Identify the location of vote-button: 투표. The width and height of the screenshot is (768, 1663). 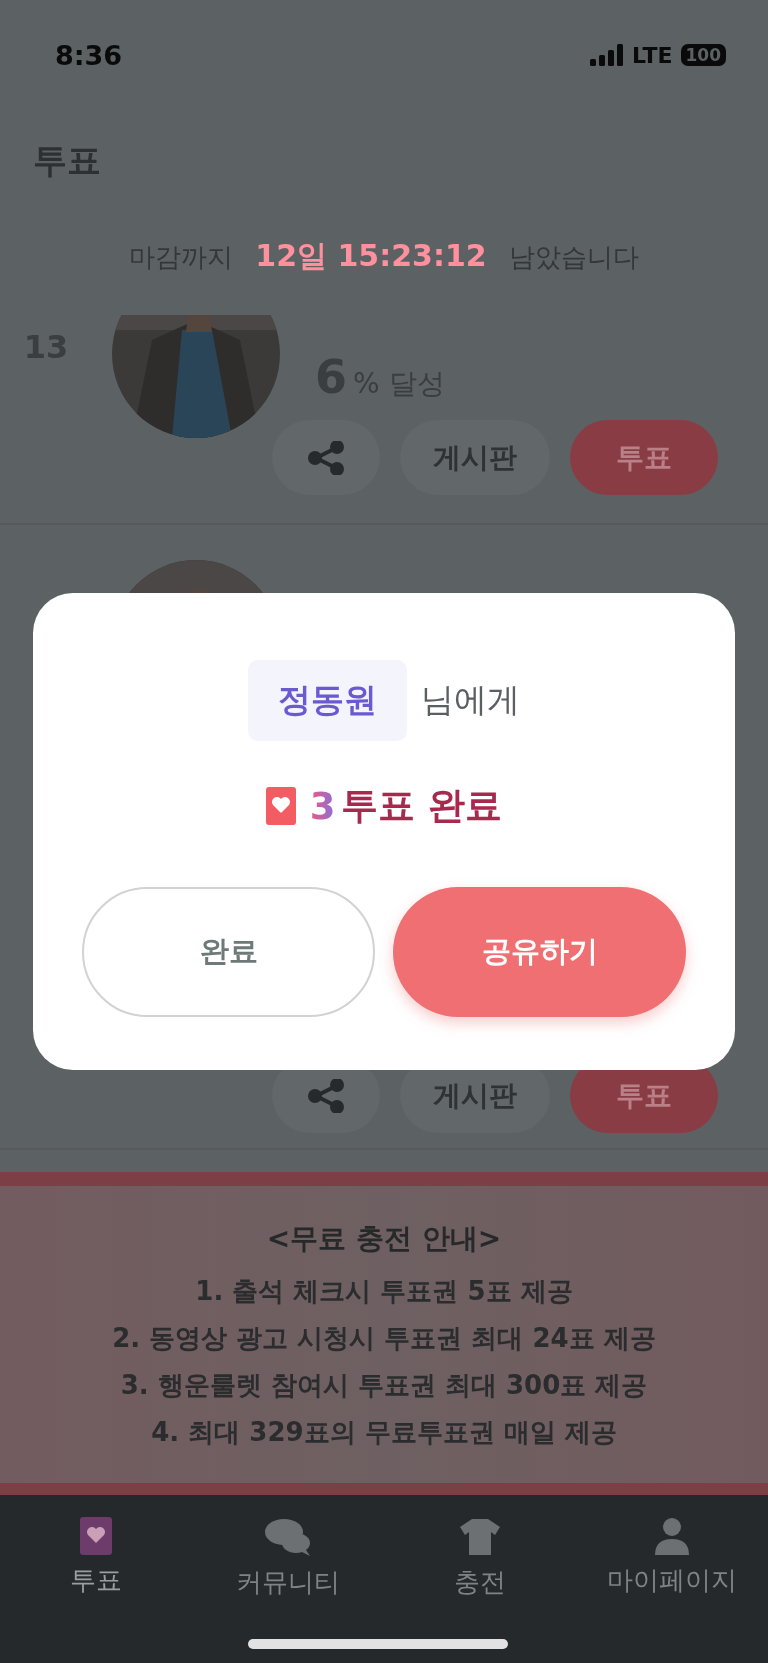
(644, 457).